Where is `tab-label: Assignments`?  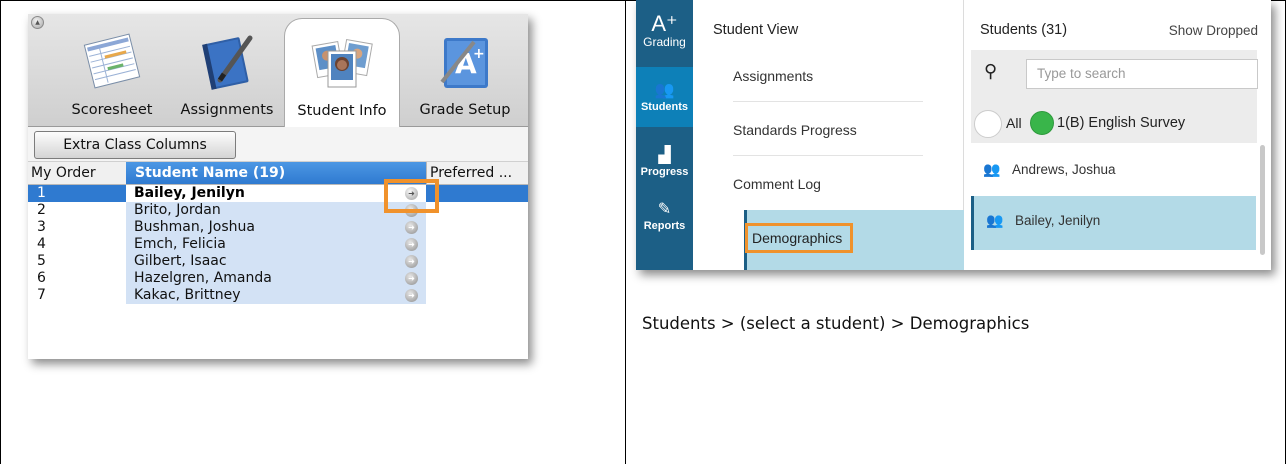 tab-label: Assignments is located at coordinates (227, 110).